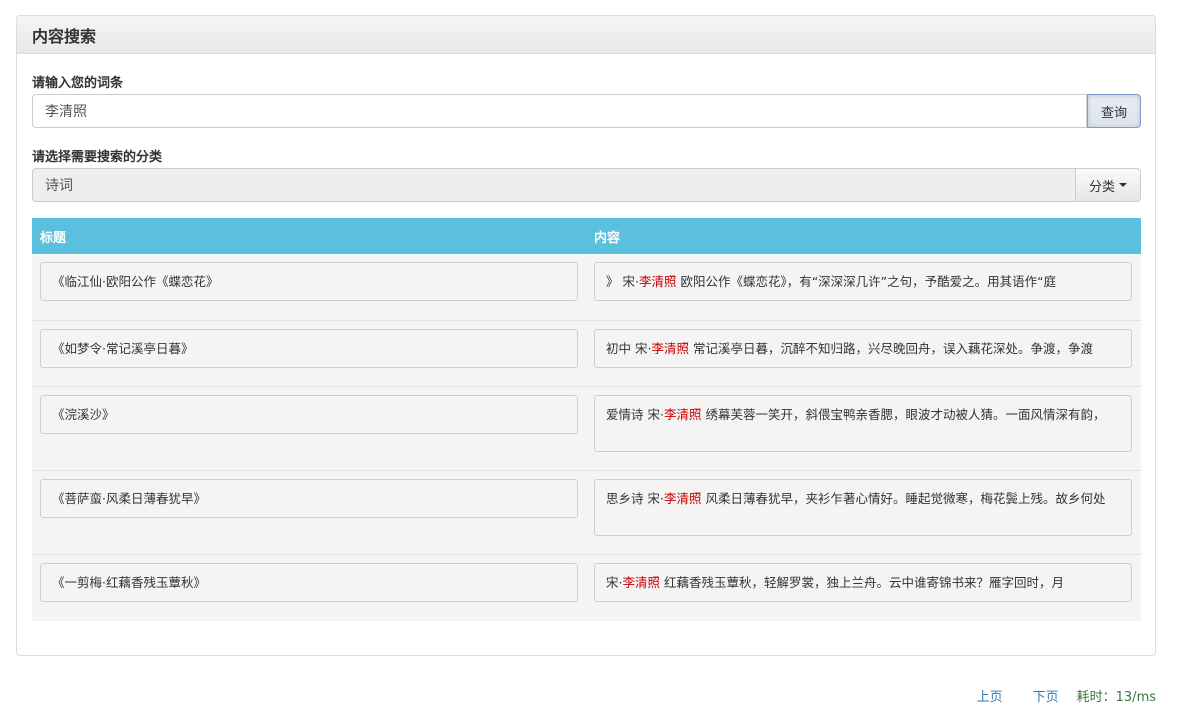  I want to click on search-input, so click(559, 111).